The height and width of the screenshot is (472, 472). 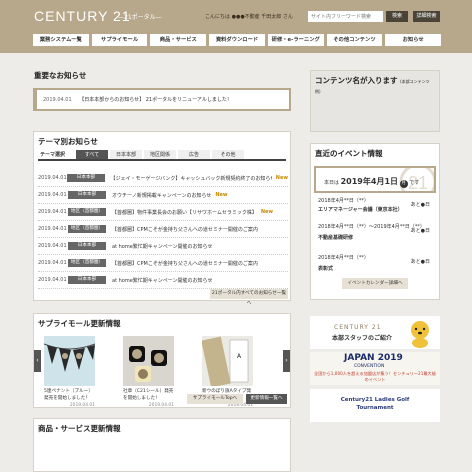 What do you see at coordinates (178, 40) in the screenshot?
I see `nav-item-products: 商品・サービス` at bounding box center [178, 40].